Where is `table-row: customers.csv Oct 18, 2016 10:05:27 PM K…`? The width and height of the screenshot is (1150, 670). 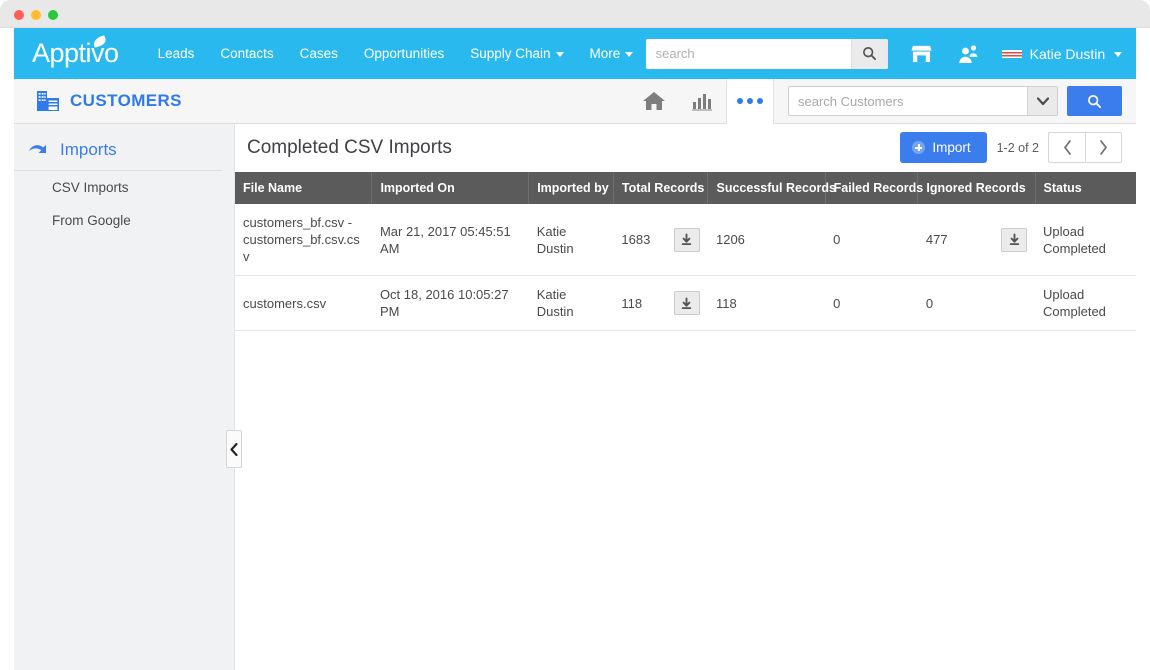
table-row: customers.csv Oct 18, 2016 10:05:27 PM K… is located at coordinates (685, 303).